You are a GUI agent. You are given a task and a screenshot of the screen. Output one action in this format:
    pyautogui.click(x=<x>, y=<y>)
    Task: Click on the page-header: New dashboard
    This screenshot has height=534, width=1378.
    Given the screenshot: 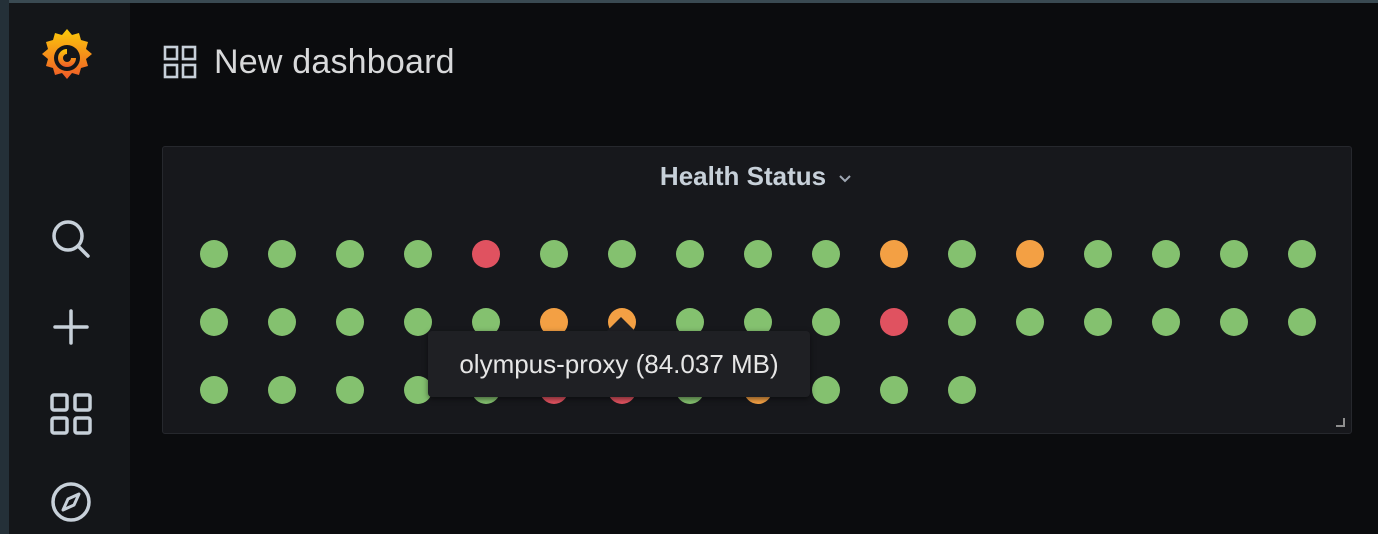 What is the action you would take?
    pyautogui.click(x=309, y=62)
    